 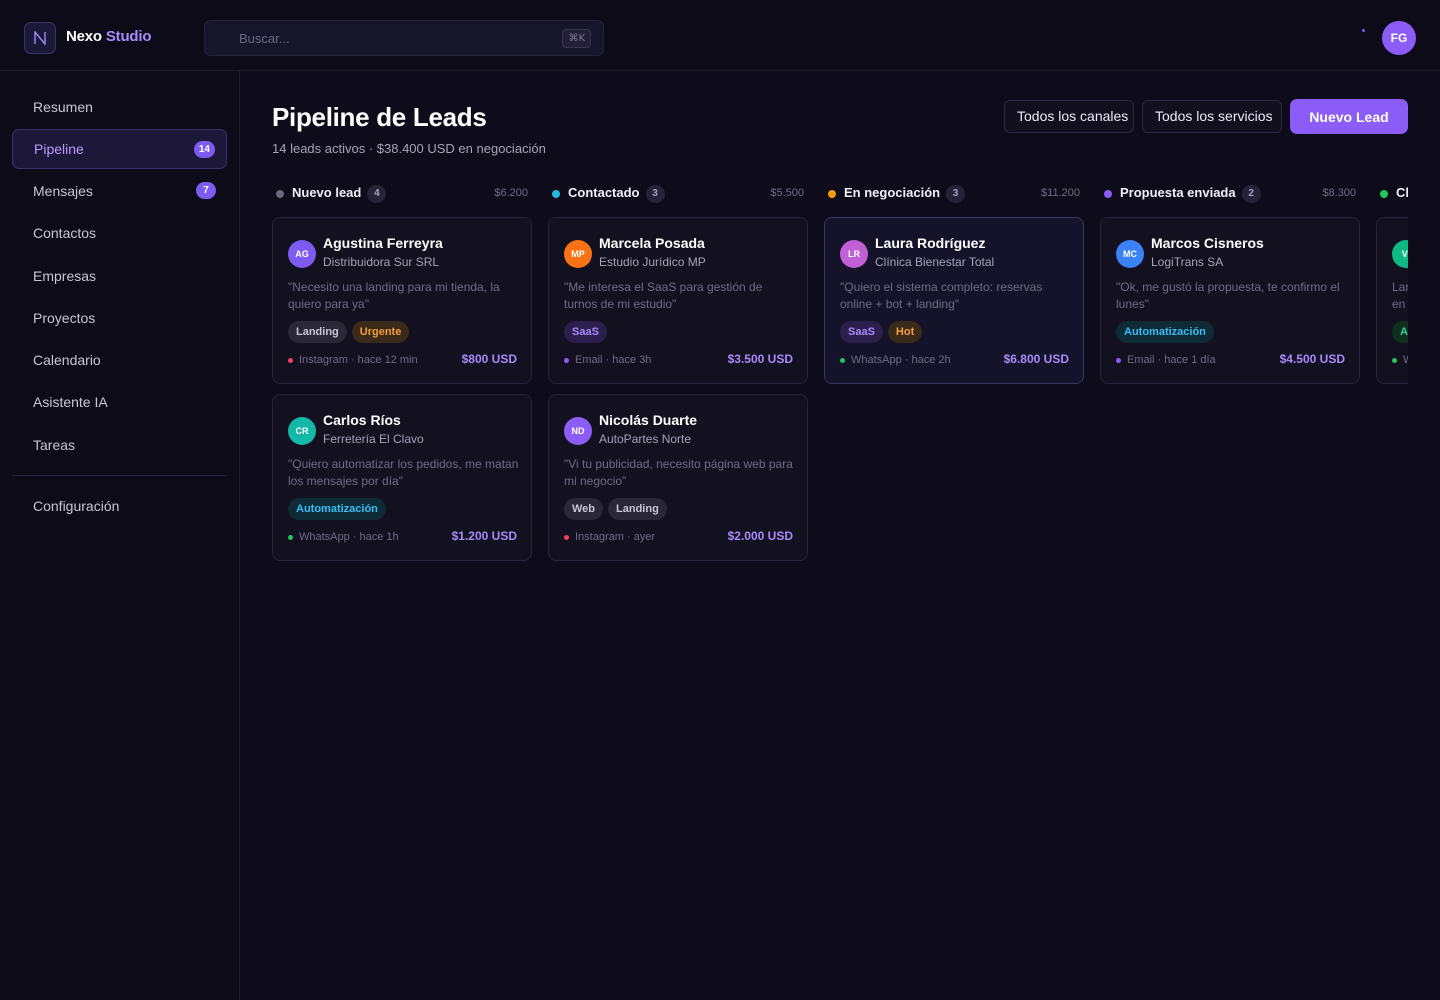 I want to click on lead-company: LogiTrans SA, so click(x=1187, y=262).